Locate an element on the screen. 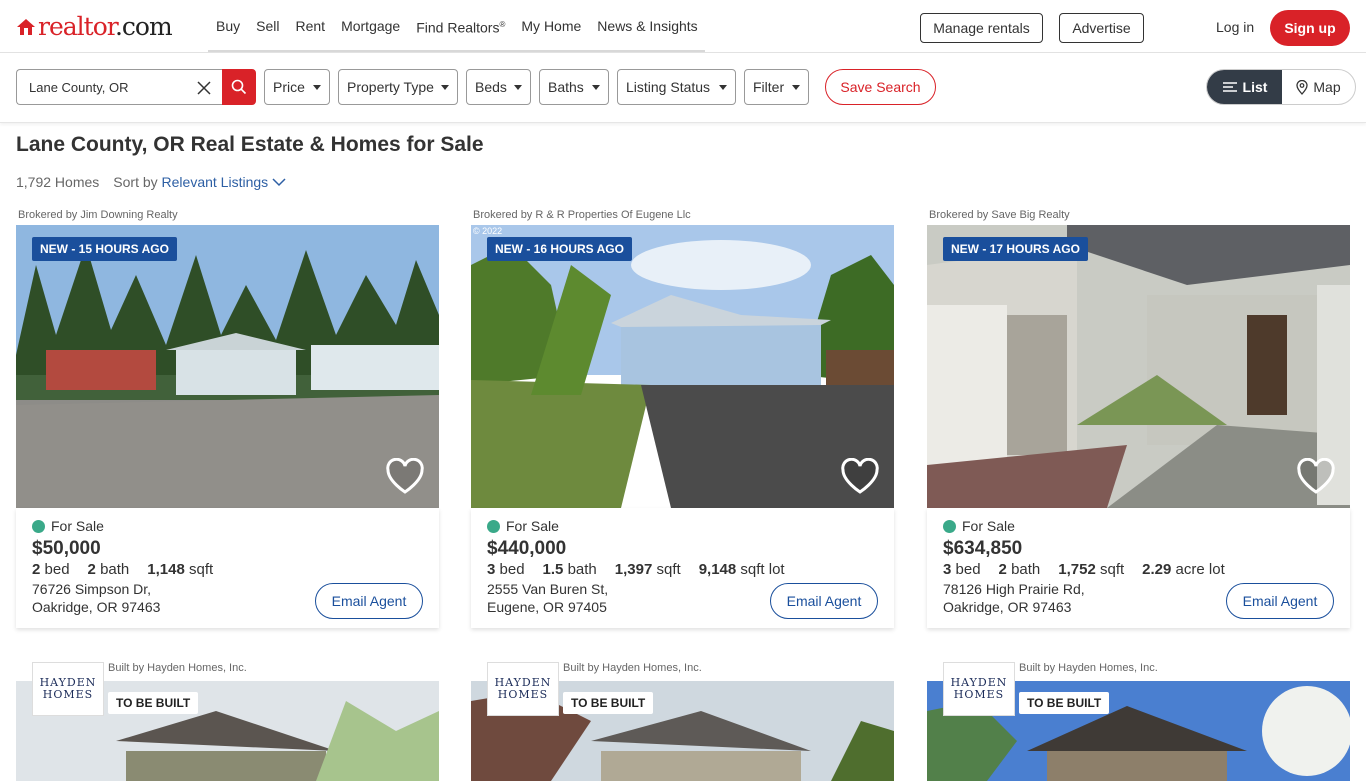 Image resolution: width=1366 pixels, height=781 pixels. advertise-button: Advertise is located at coordinates (1101, 28).